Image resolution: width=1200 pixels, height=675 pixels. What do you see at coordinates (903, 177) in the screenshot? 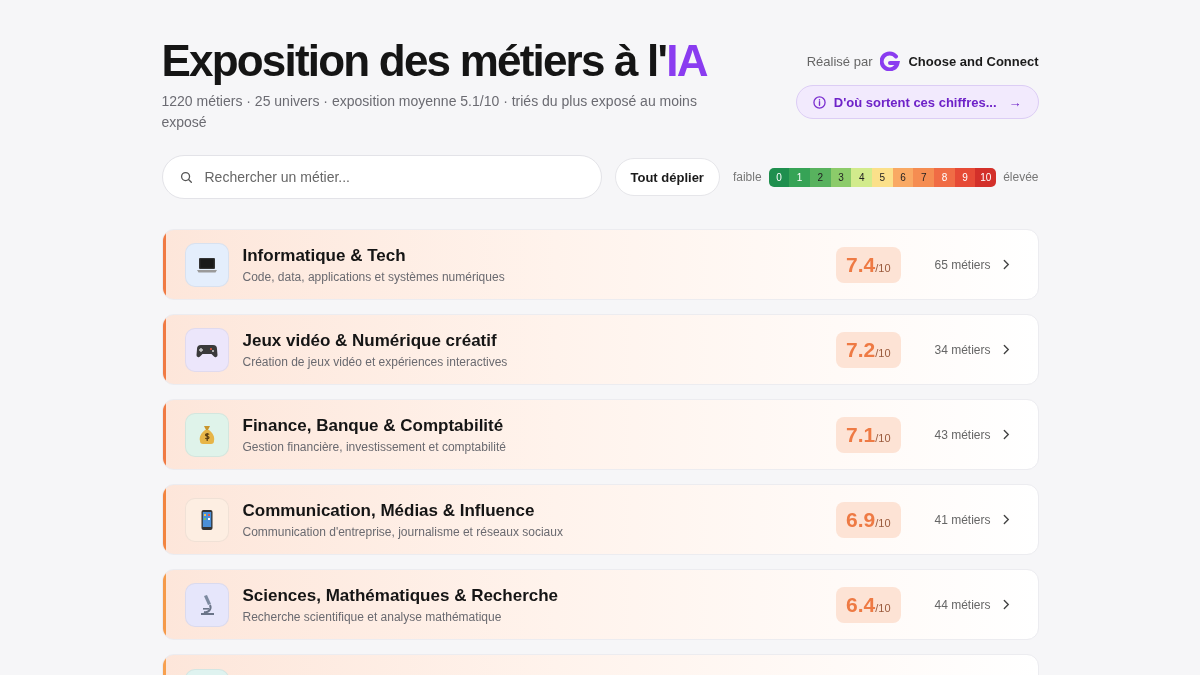
I see `scale-step: 6` at bounding box center [903, 177].